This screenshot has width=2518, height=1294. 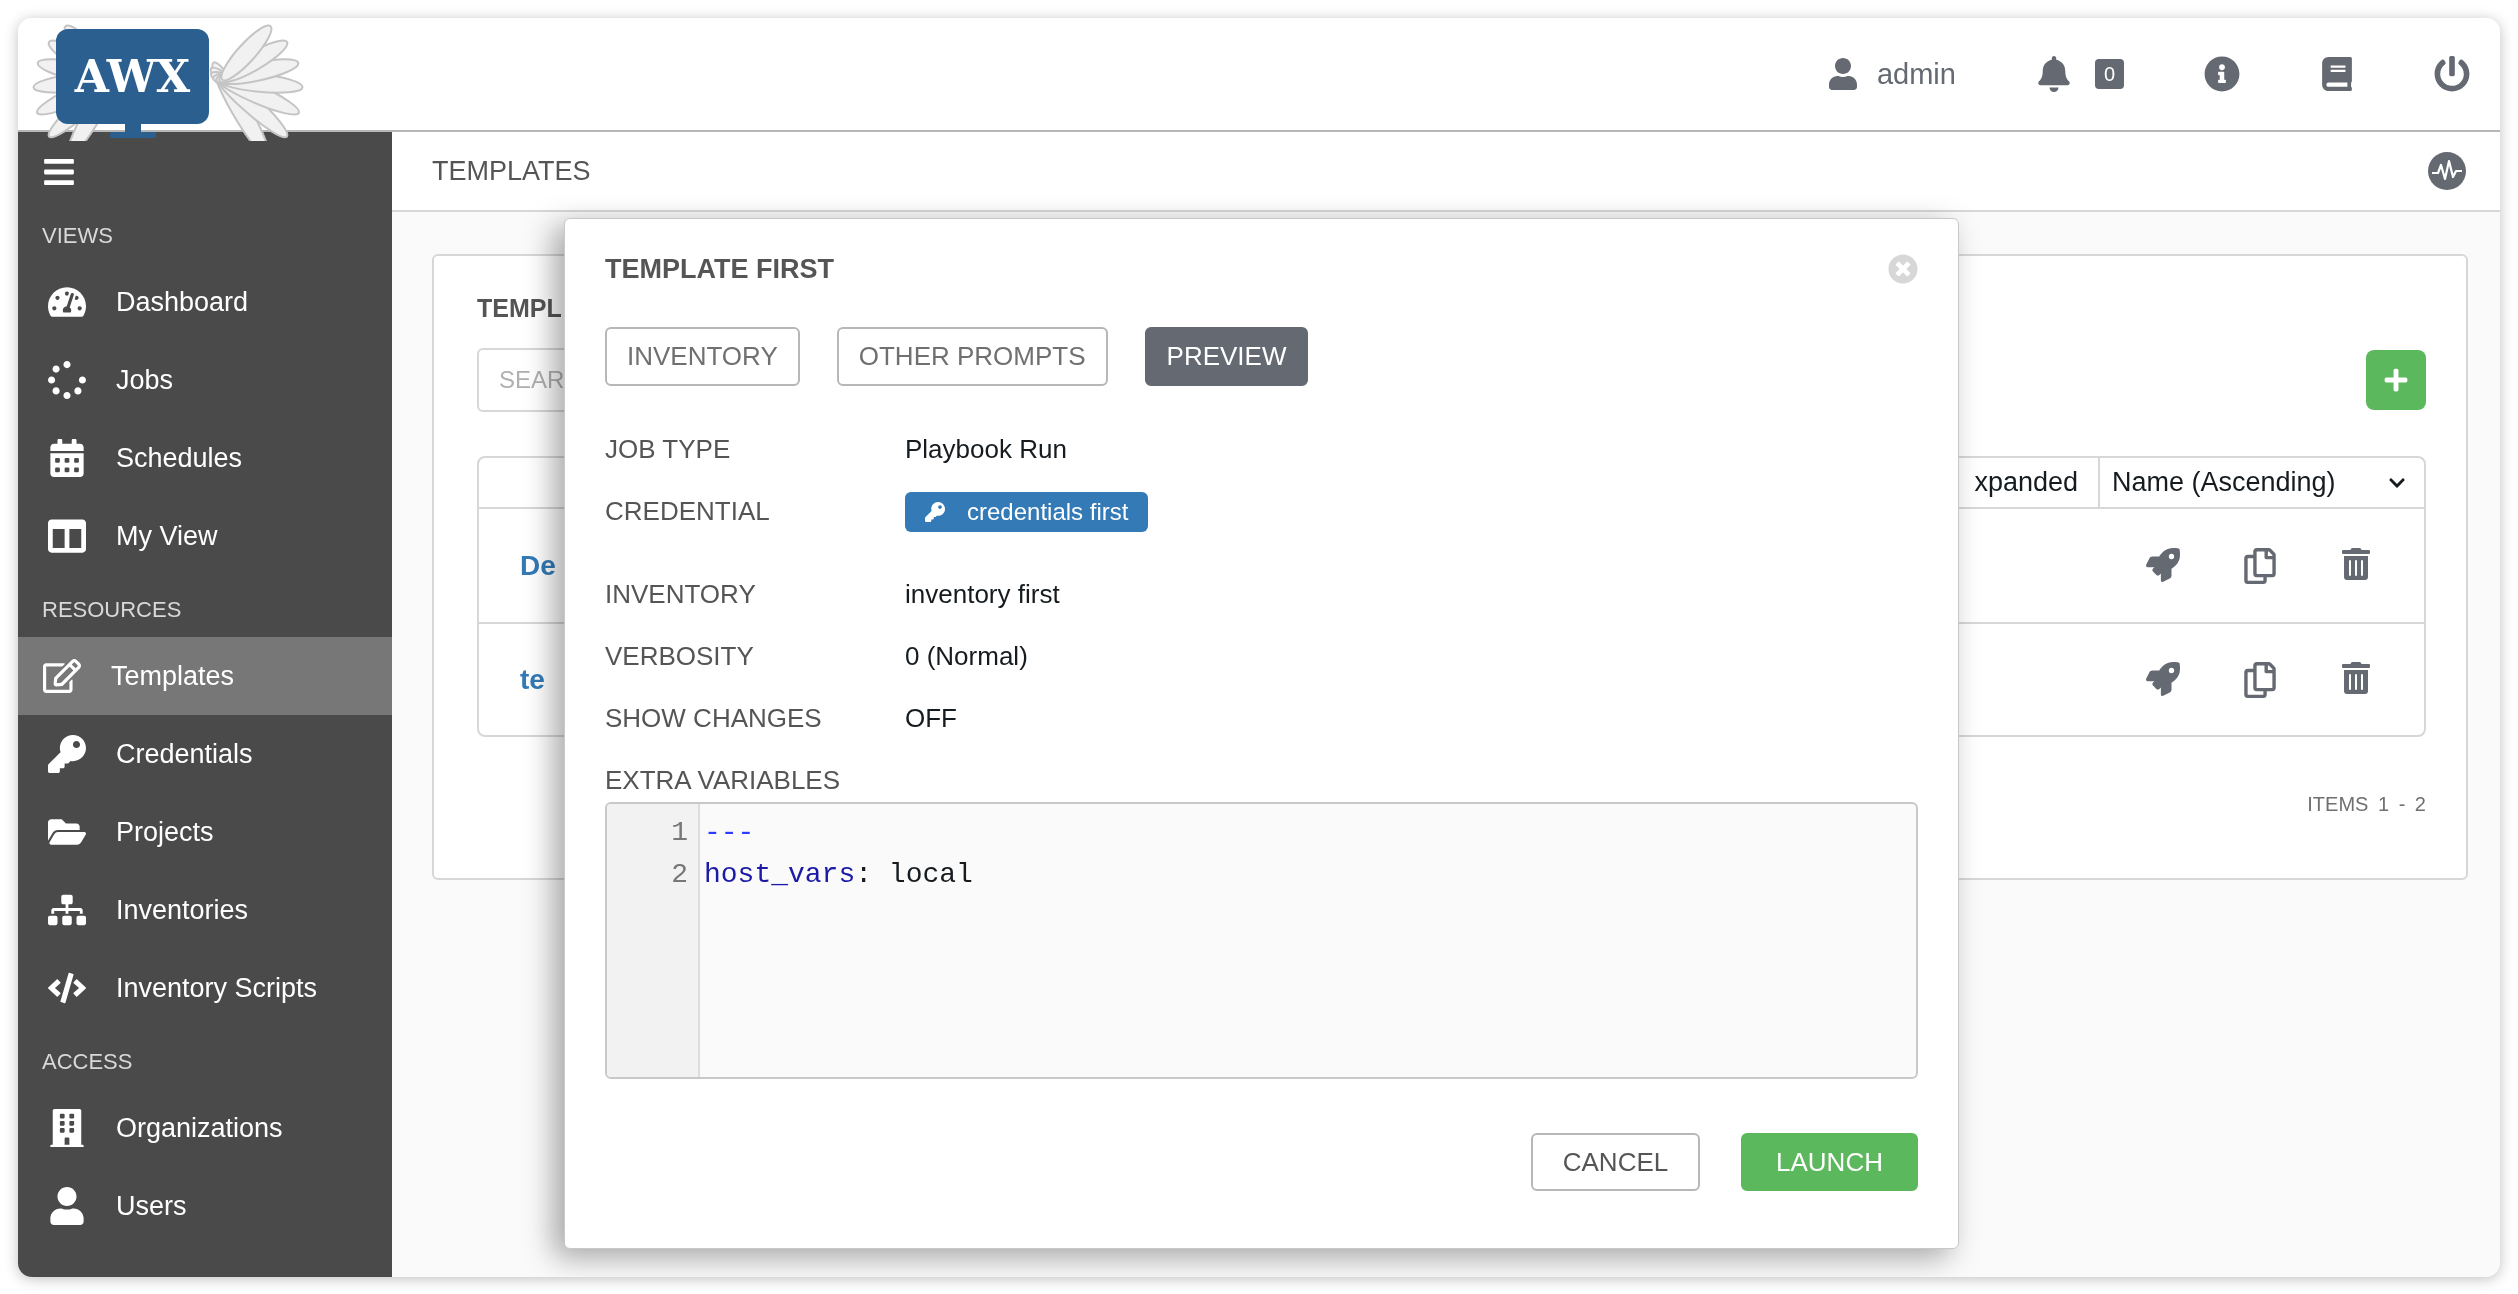 What do you see at coordinates (714, 718) in the screenshot?
I see `field-label: SHOW CHANGES` at bounding box center [714, 718].